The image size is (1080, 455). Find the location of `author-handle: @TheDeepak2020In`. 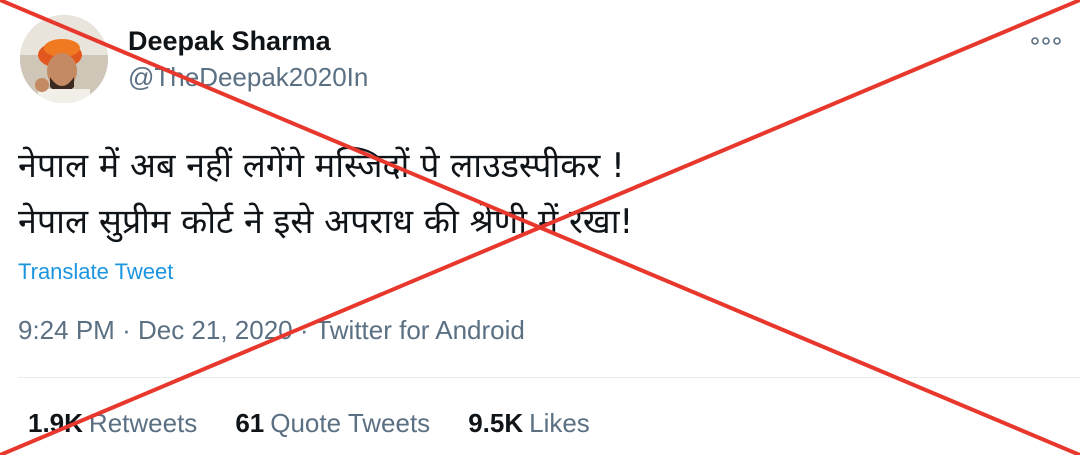

author-handle: @TheDeepak2020In is located at coordinates (248, 77).